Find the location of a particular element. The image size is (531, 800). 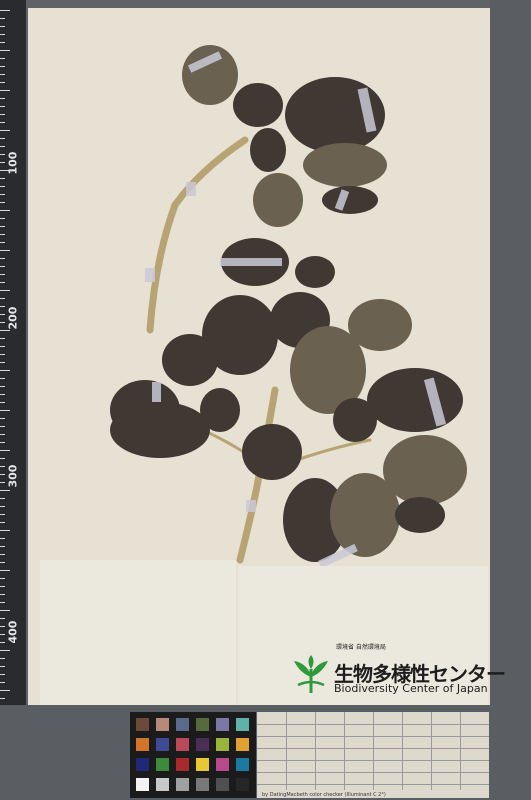

org-subtitle-jp: 環境省 自然環境局 is located at coordinates (361, 647).